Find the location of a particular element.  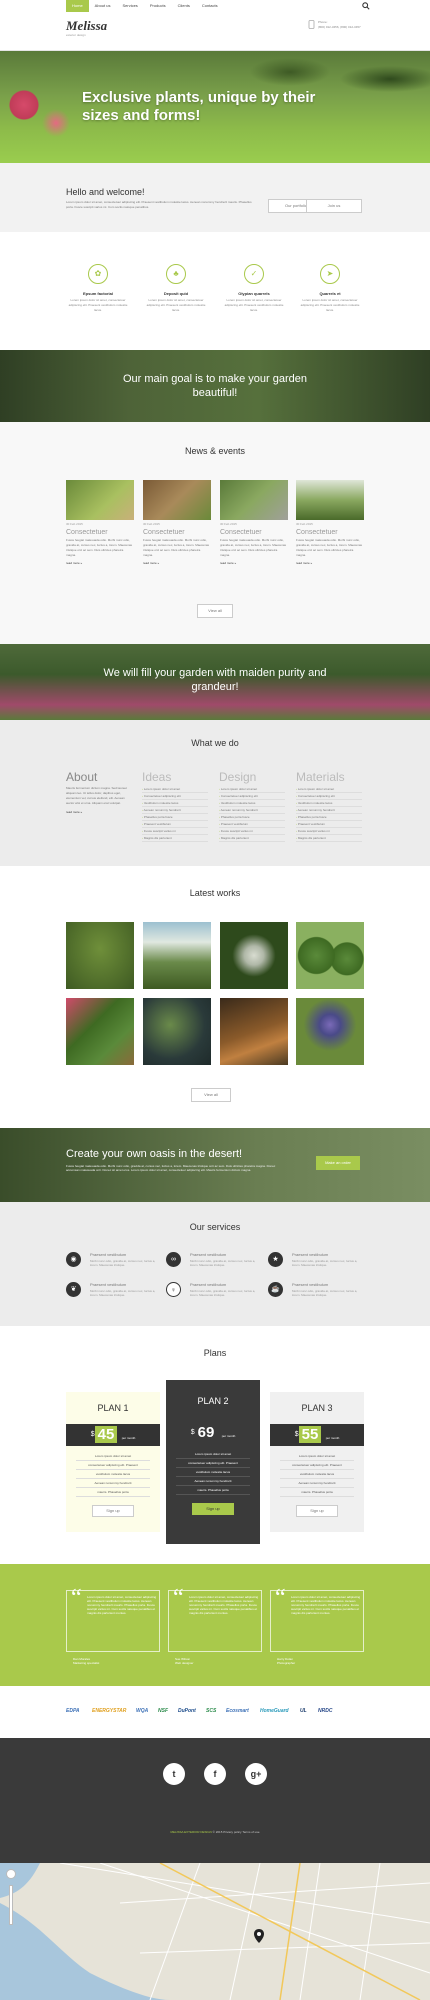

partner-logo: UL is located at coordinates (303, 1712).